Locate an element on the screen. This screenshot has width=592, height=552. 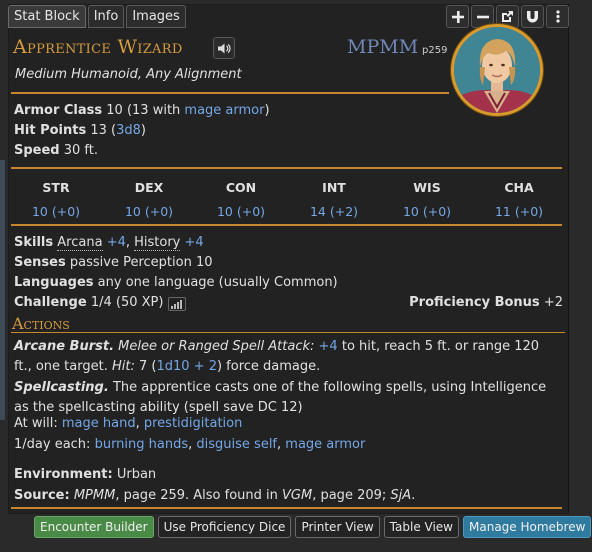
armor-class-value: 10 (13 with is located at coordinates (145, 110).